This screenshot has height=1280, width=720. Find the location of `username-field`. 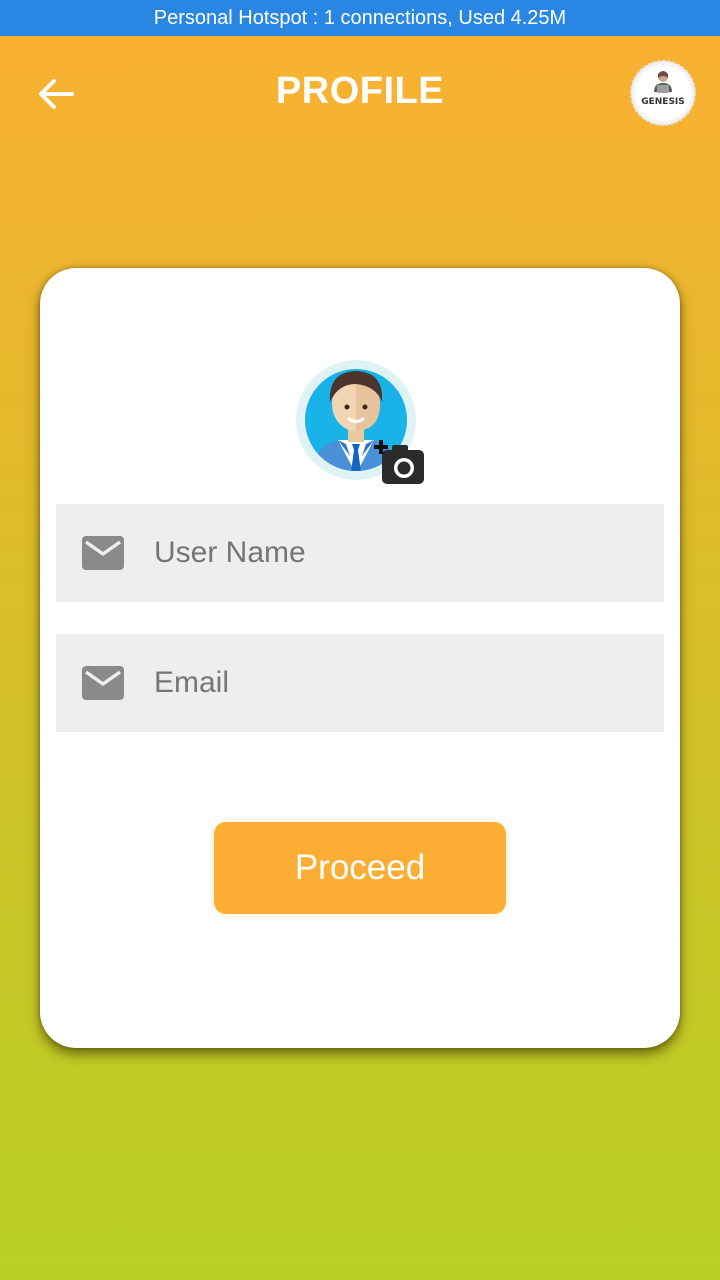

username-field is located at coordinates (360, 553).